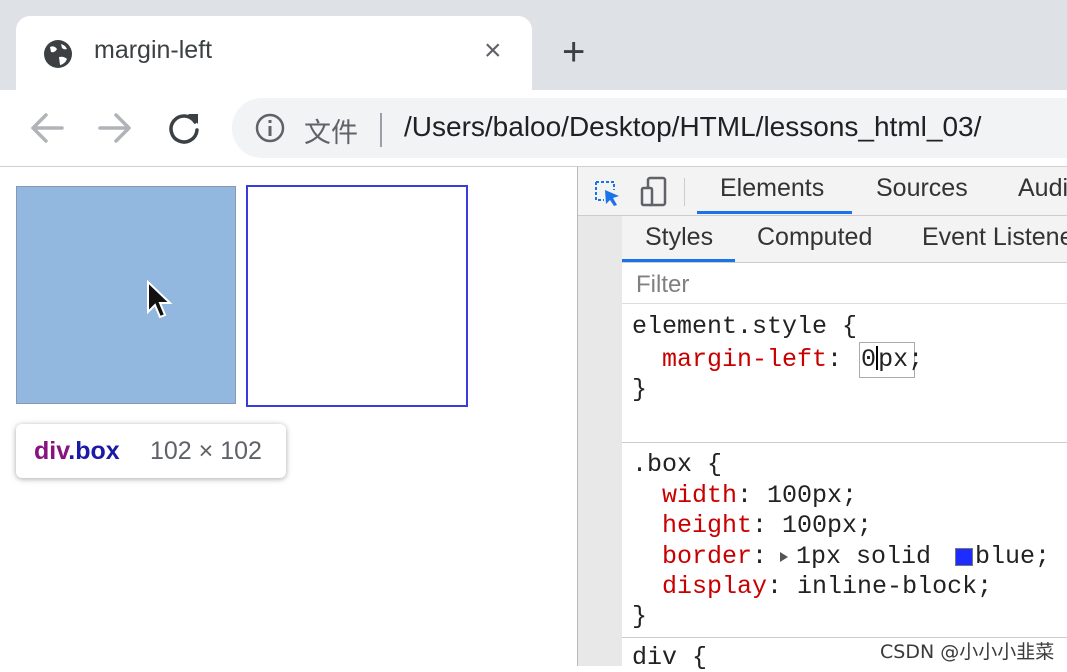 The height and width of the screenshot is (672, 1067). What do you see at coordinates (814, 237) in the screenshot?
I see `subtab-computed: Computed` at bounding box center [814, 237].